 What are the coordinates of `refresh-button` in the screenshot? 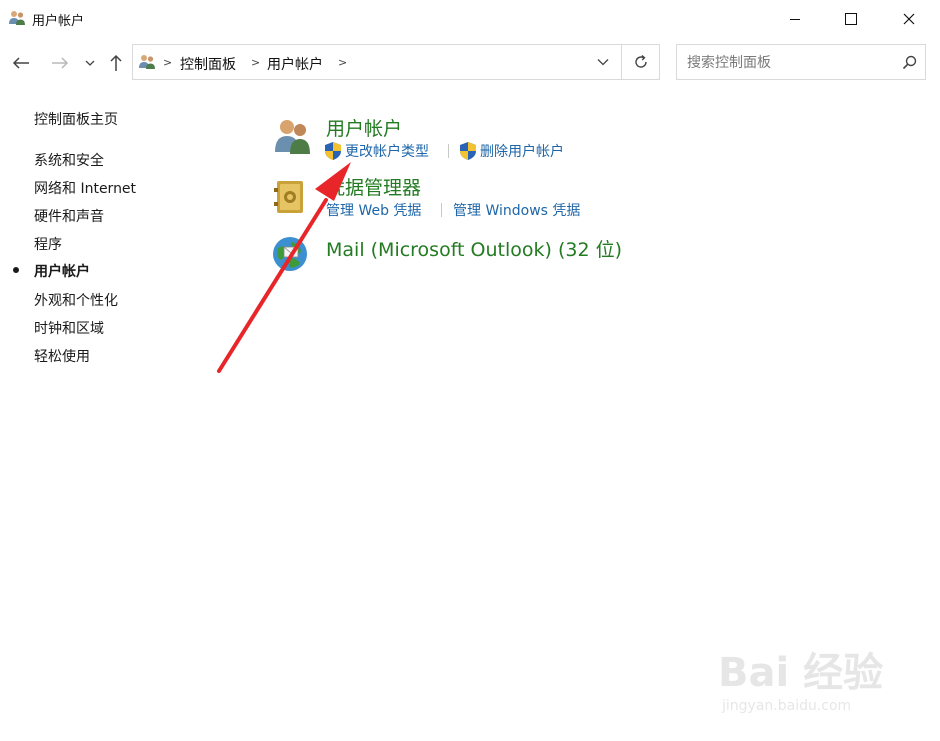 It's located at (640, 62).